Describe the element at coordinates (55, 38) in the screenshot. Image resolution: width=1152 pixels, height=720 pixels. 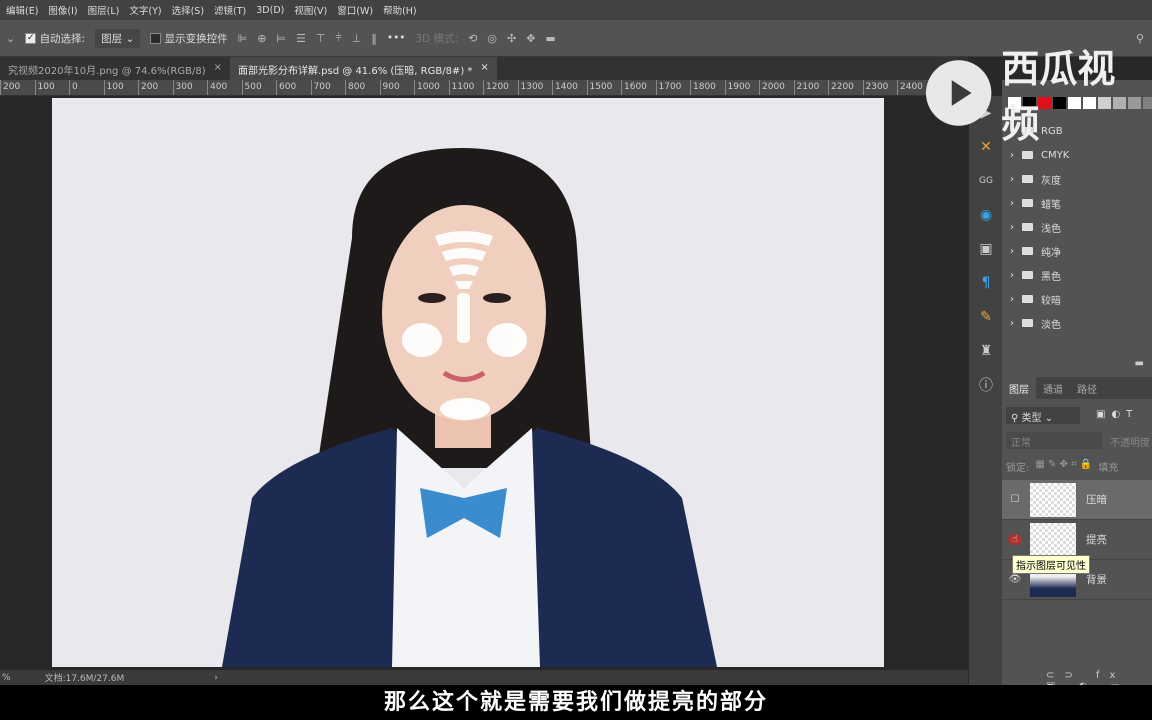
I see `auto-select-checkbox: ✓ 自动选择:` at that location.